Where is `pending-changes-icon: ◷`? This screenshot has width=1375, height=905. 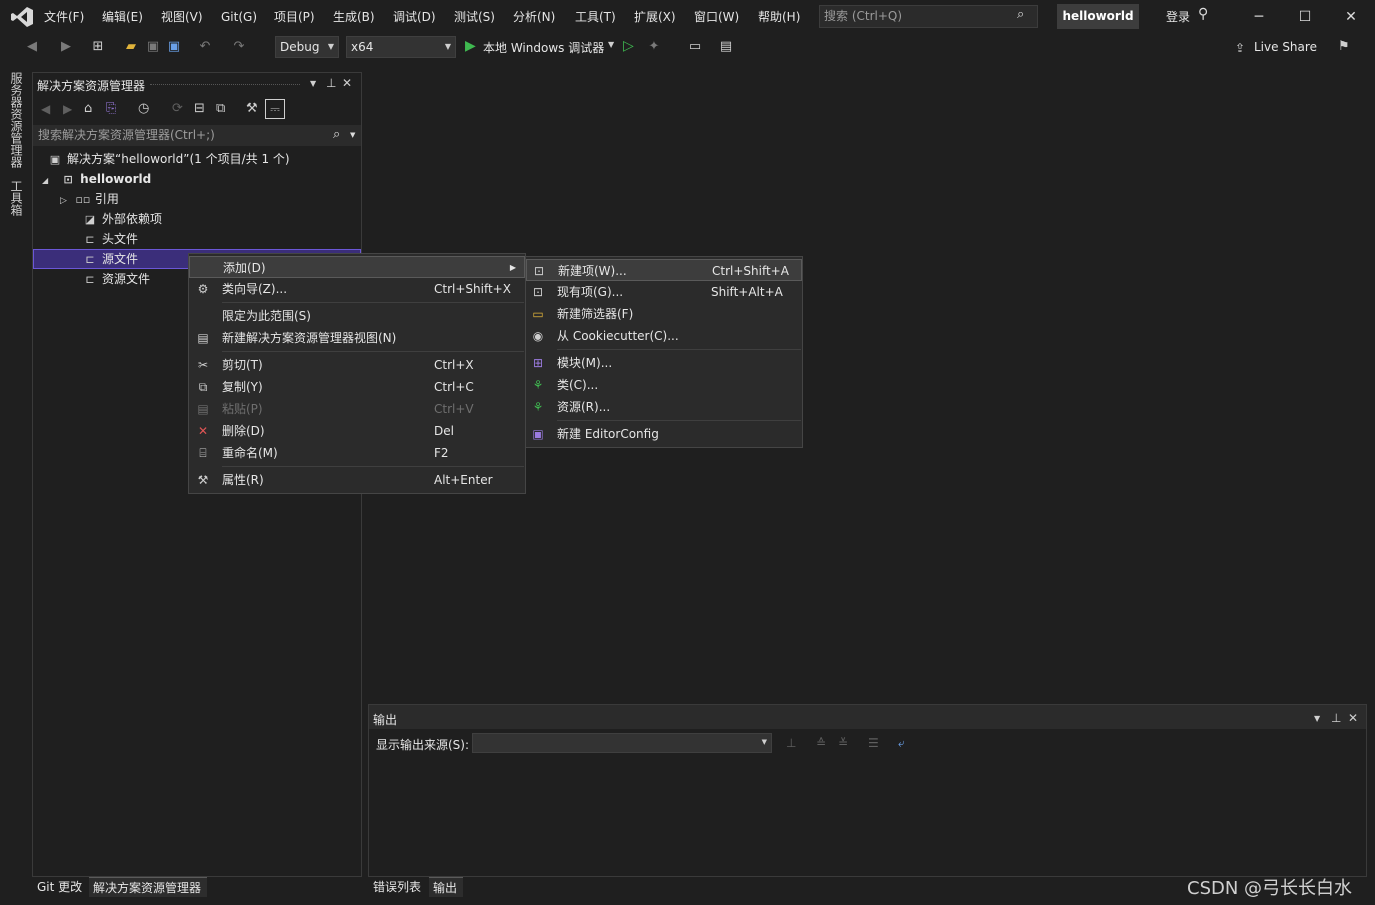 pending-changes-icon: ◷ is located at coordinates (143, 108).